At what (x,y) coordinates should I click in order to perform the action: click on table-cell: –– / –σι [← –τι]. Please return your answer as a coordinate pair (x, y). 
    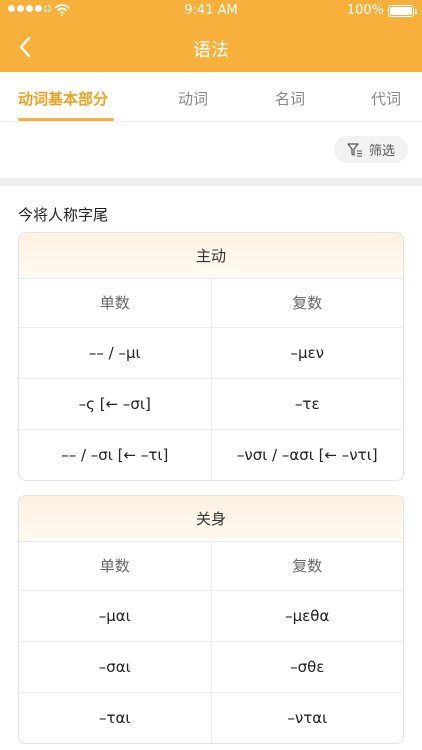
    Looking at the image, I should click on (115, 455).